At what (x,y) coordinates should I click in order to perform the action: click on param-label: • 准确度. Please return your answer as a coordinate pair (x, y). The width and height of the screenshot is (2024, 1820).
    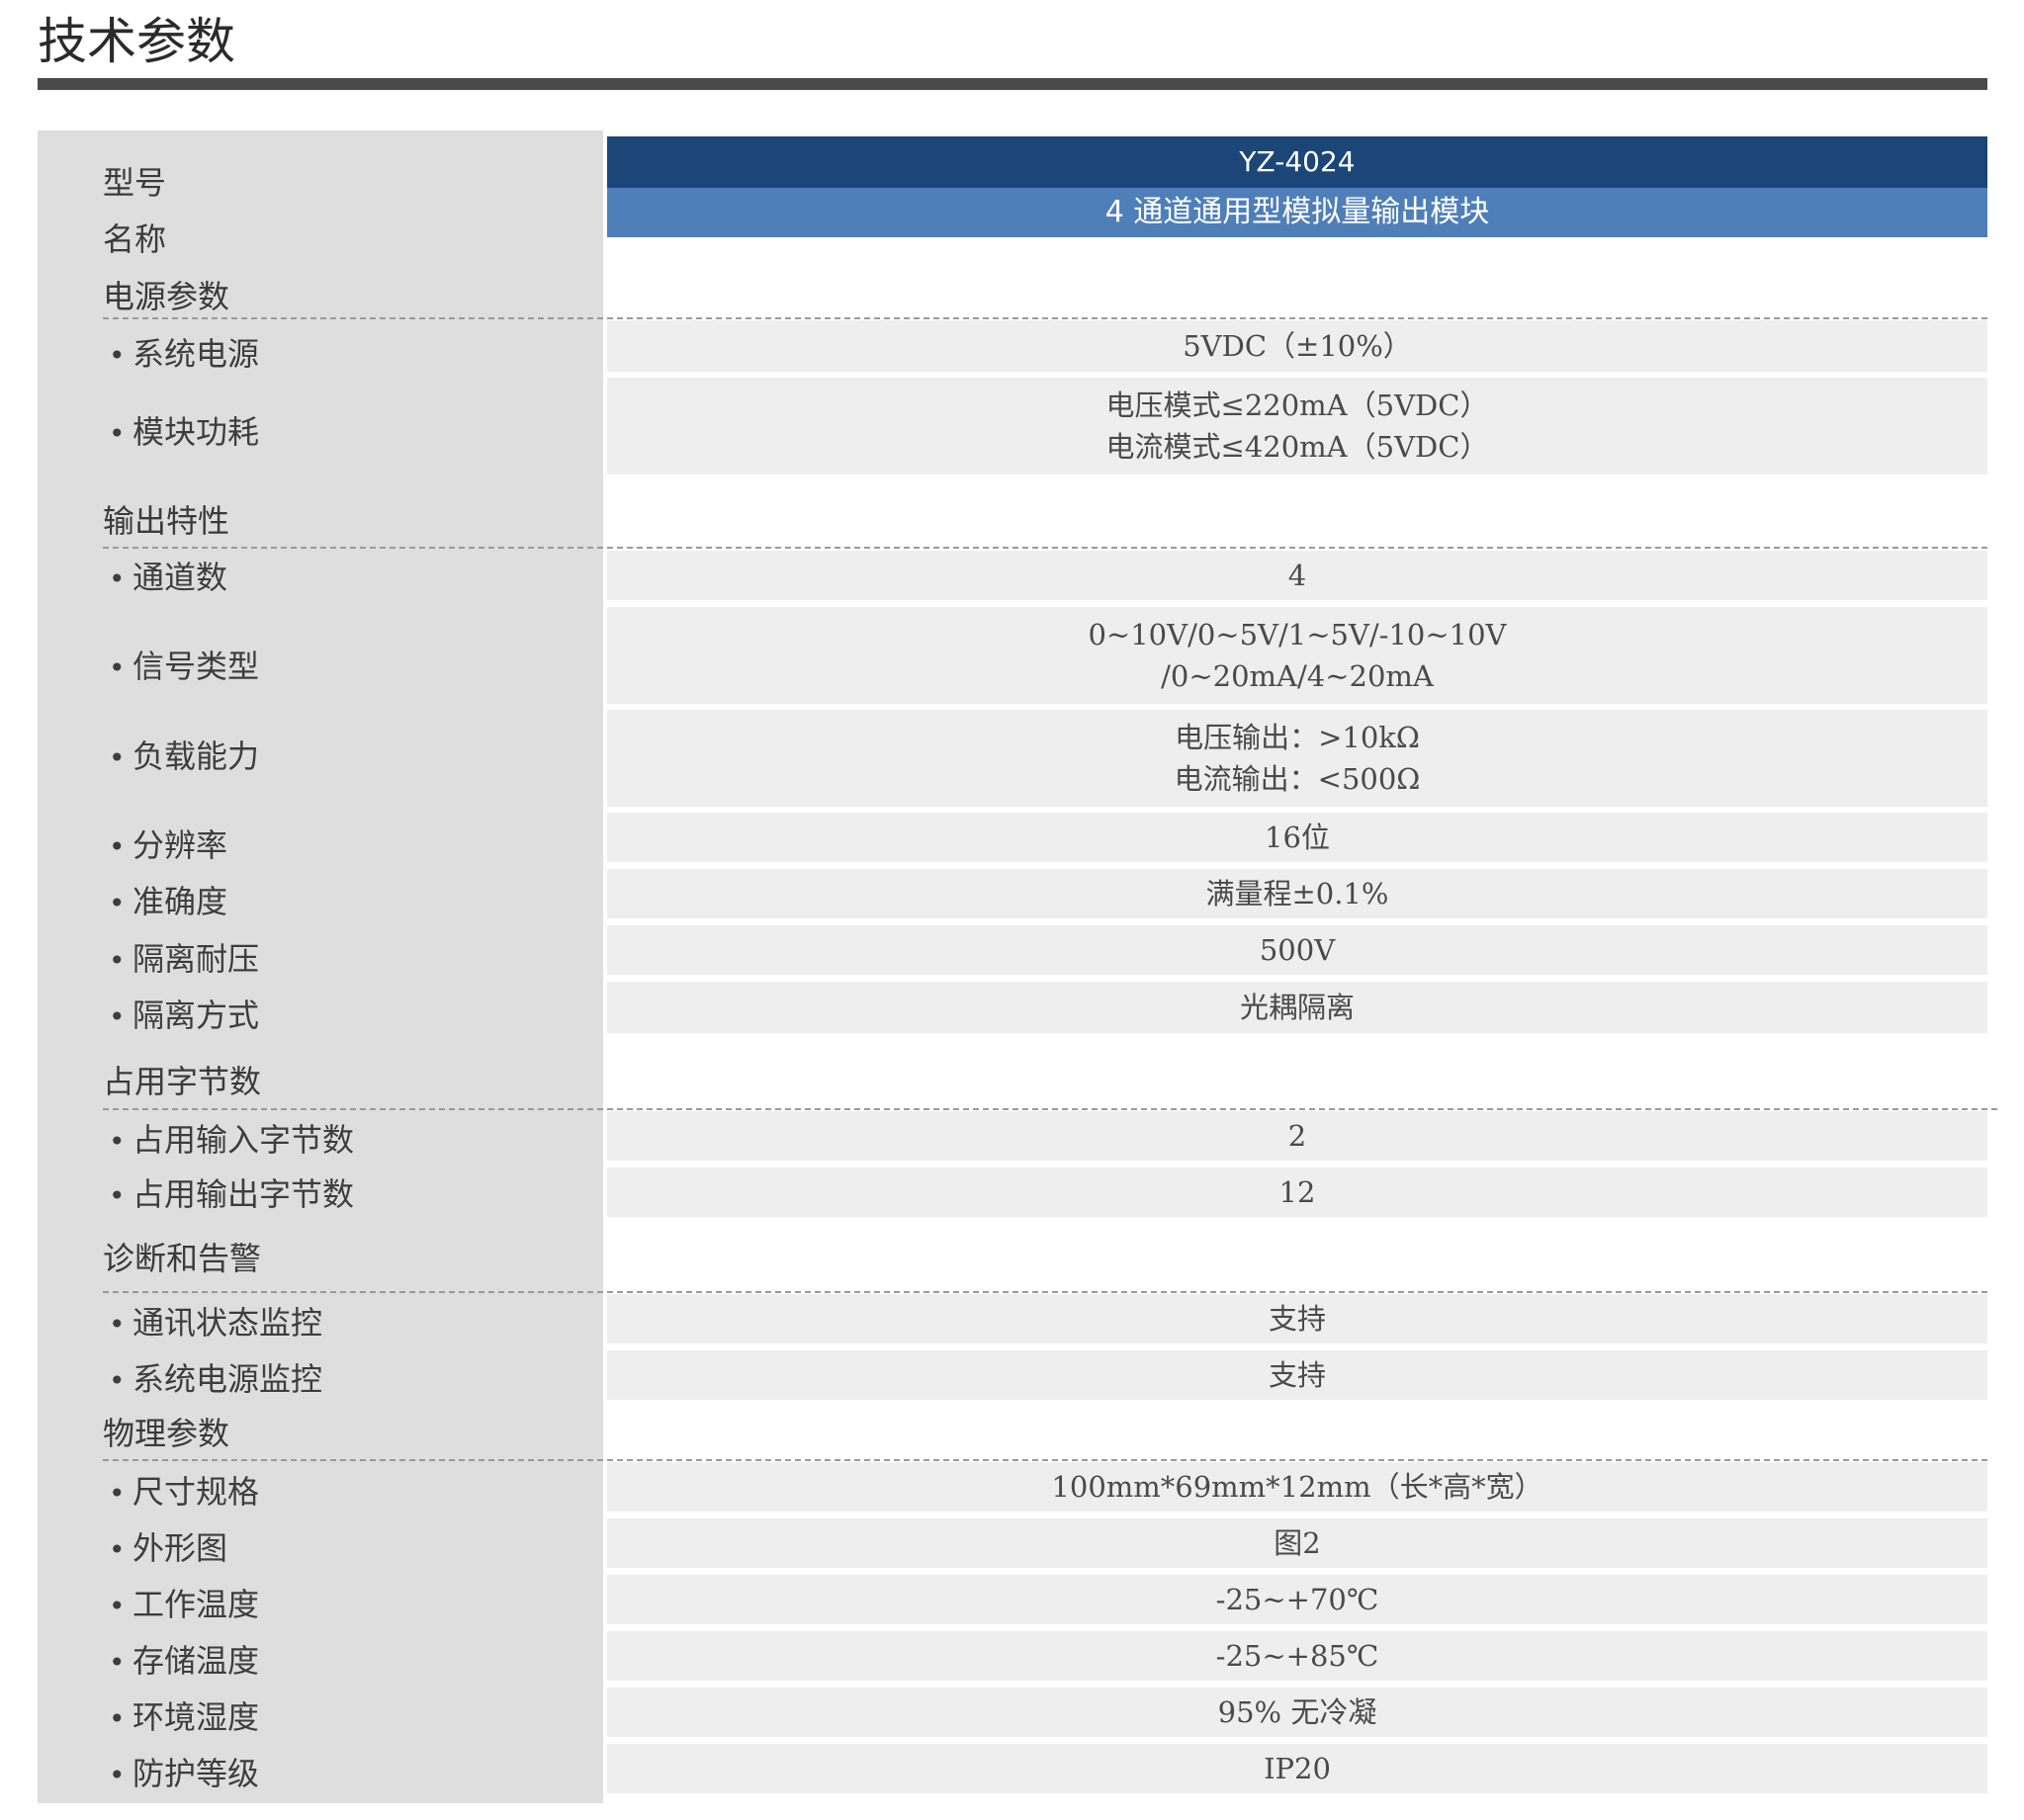
    Looking at the image, I should click on (169, 901).